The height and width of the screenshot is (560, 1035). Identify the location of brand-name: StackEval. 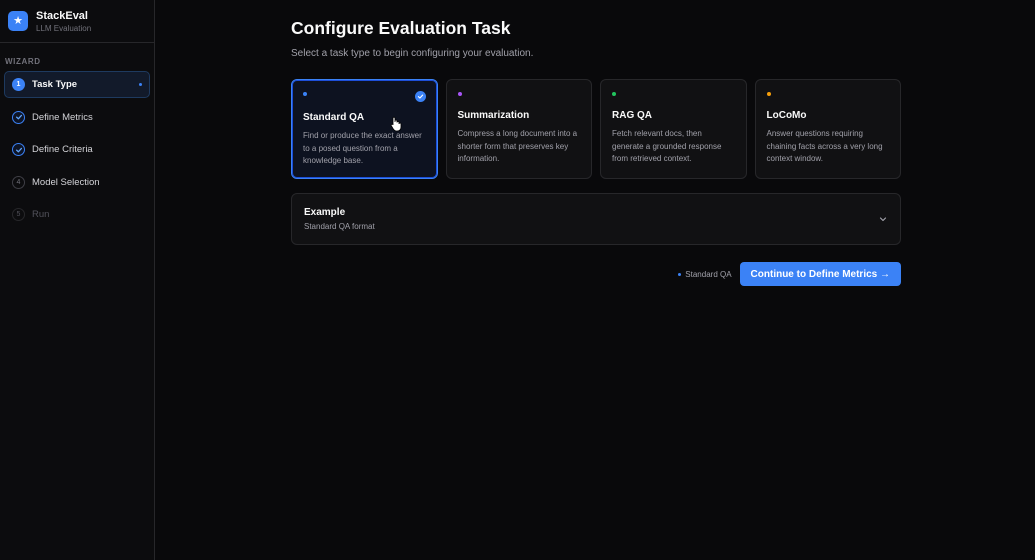
(62, 15).